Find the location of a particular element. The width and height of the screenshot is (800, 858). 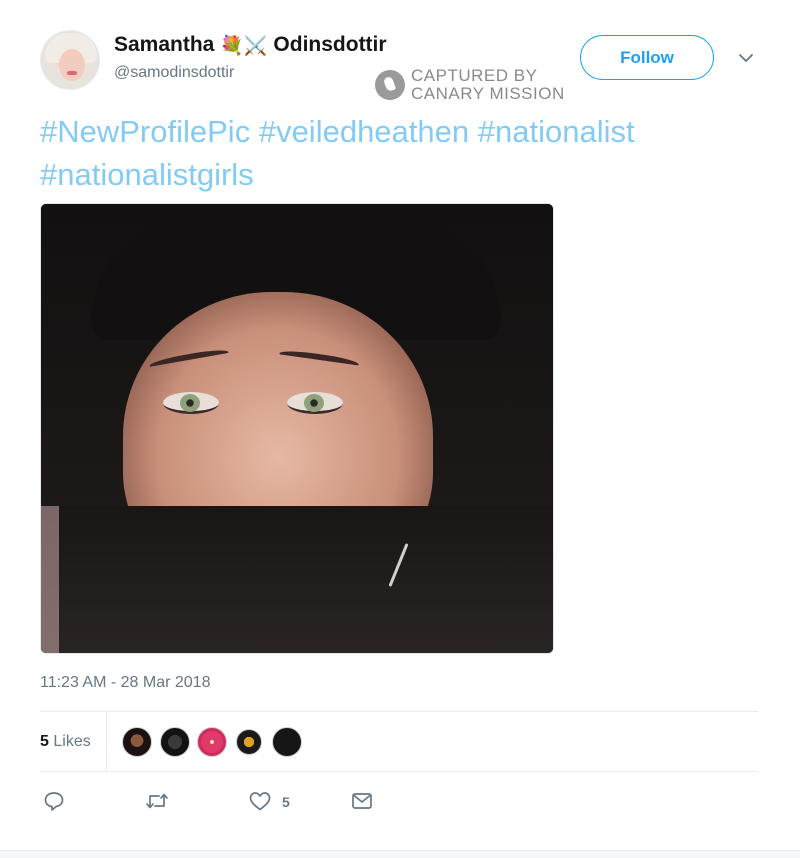

user-handle: @samodinsdottir is located at coordinates (174, 73).